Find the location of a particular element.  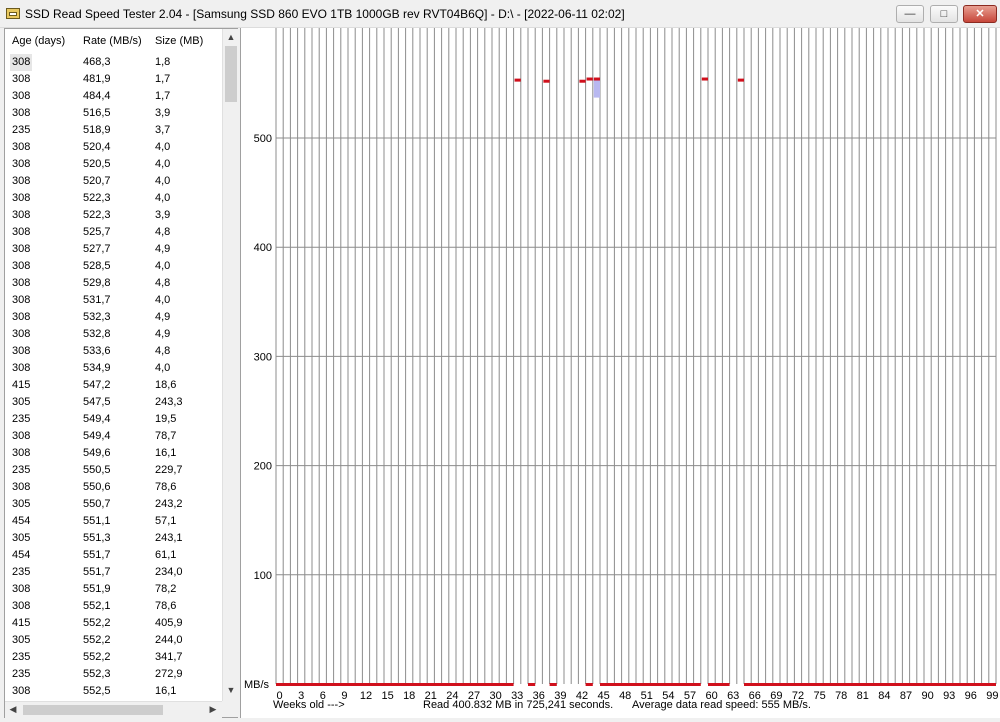

close-button: ✕ is located at coordinates (980, 14).